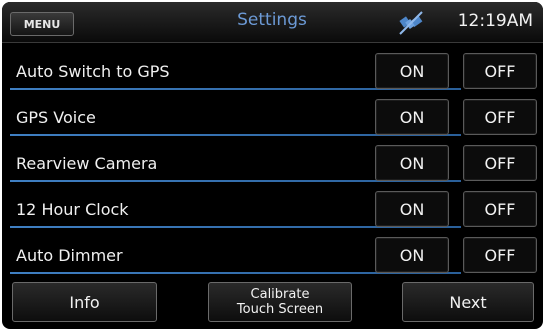 The height and width of the screenshot is (331, 545). Describe the element at coordinates (411, 23) in the screenshot. I see `satellite-off-icon` at that location.